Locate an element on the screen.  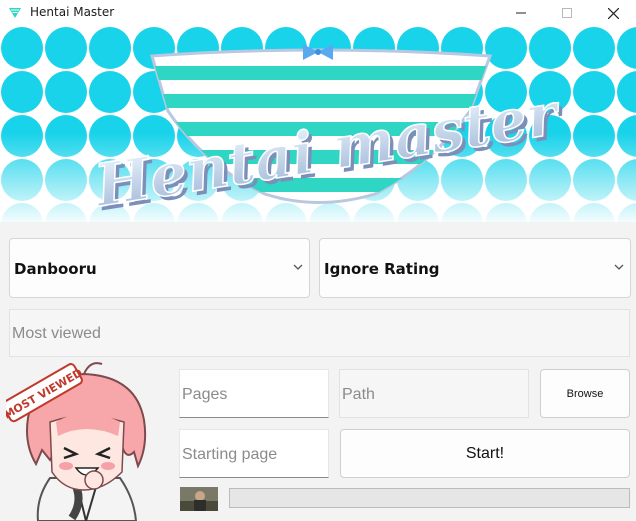
source-select: Danbooru is located at coordinates (159, 268).